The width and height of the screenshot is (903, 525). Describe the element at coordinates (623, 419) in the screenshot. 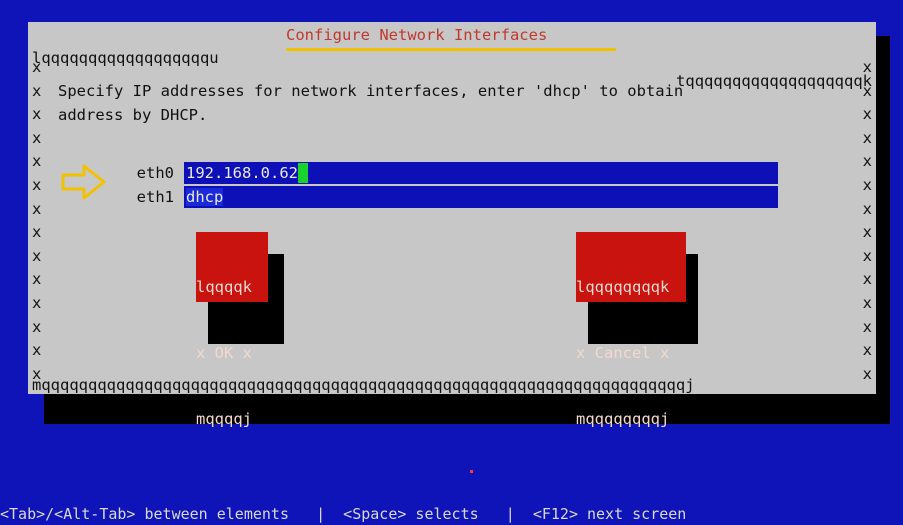

I see `cancel-button-bottom: mqqqqqqqqj` at that location.